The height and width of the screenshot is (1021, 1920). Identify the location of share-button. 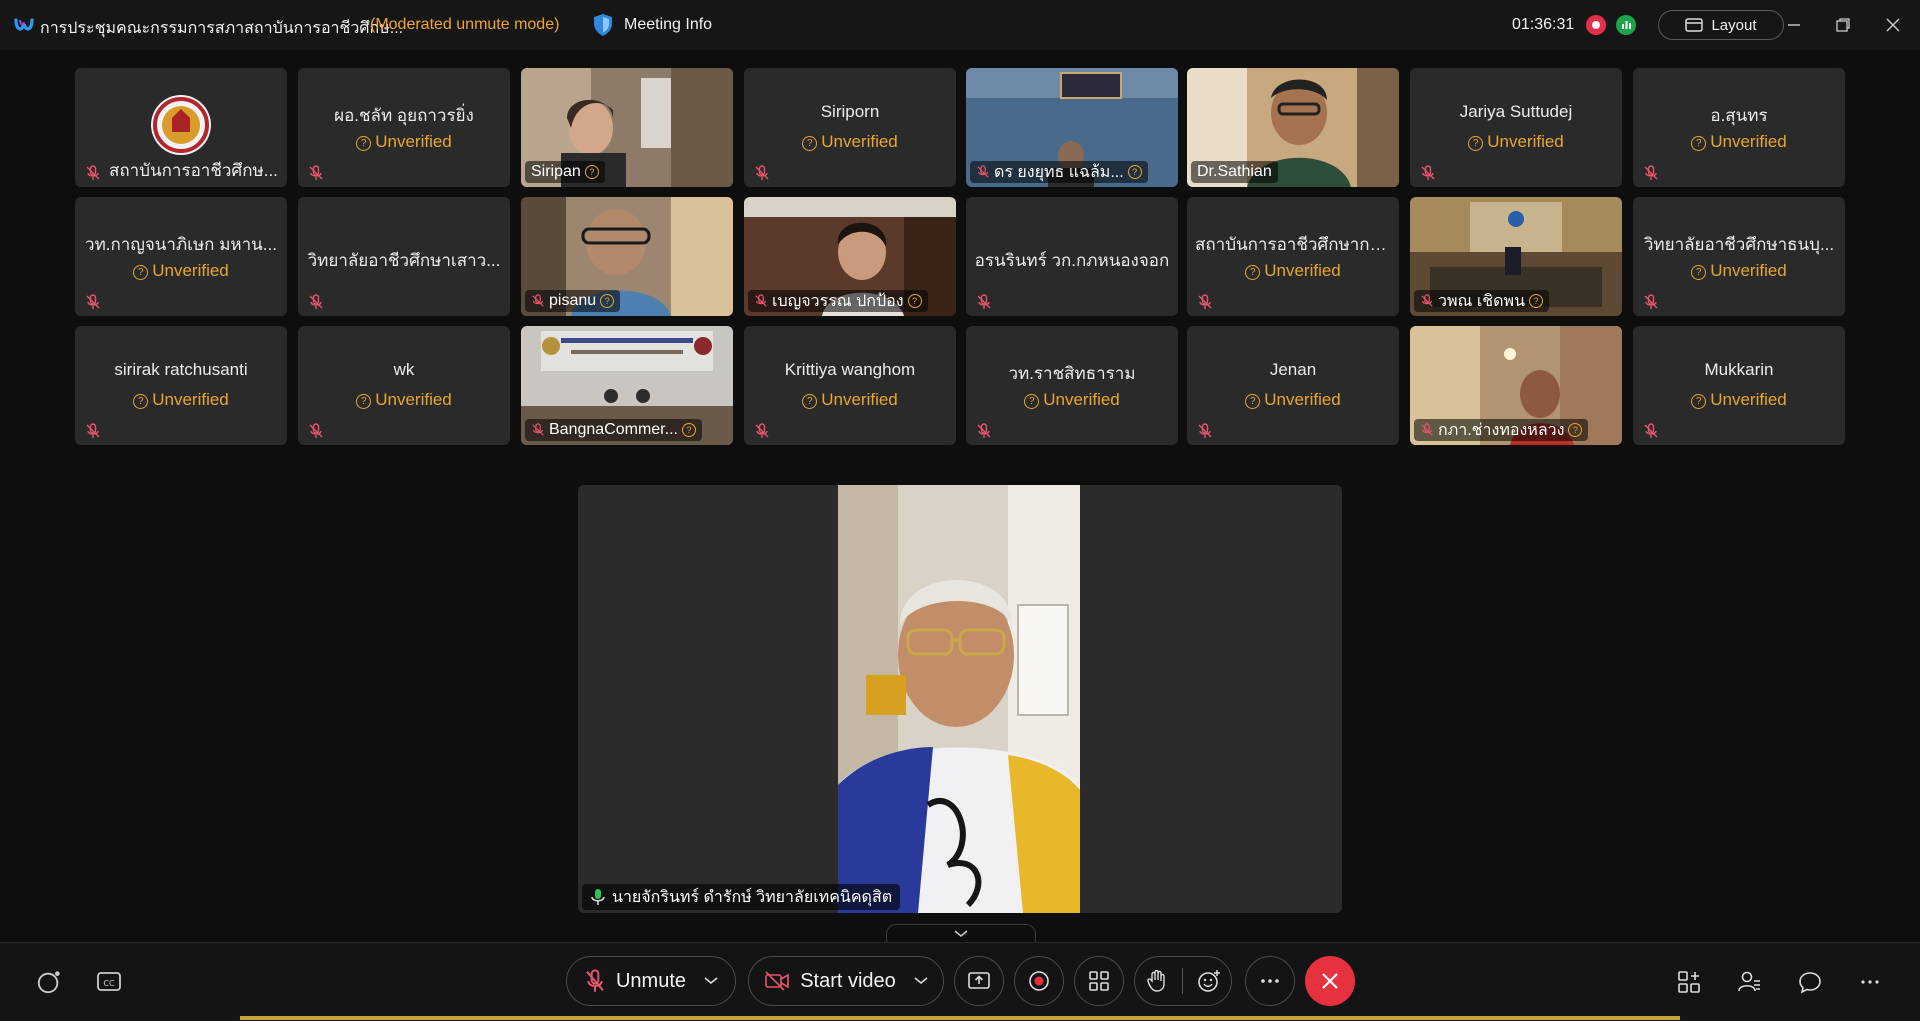
(979, 981).